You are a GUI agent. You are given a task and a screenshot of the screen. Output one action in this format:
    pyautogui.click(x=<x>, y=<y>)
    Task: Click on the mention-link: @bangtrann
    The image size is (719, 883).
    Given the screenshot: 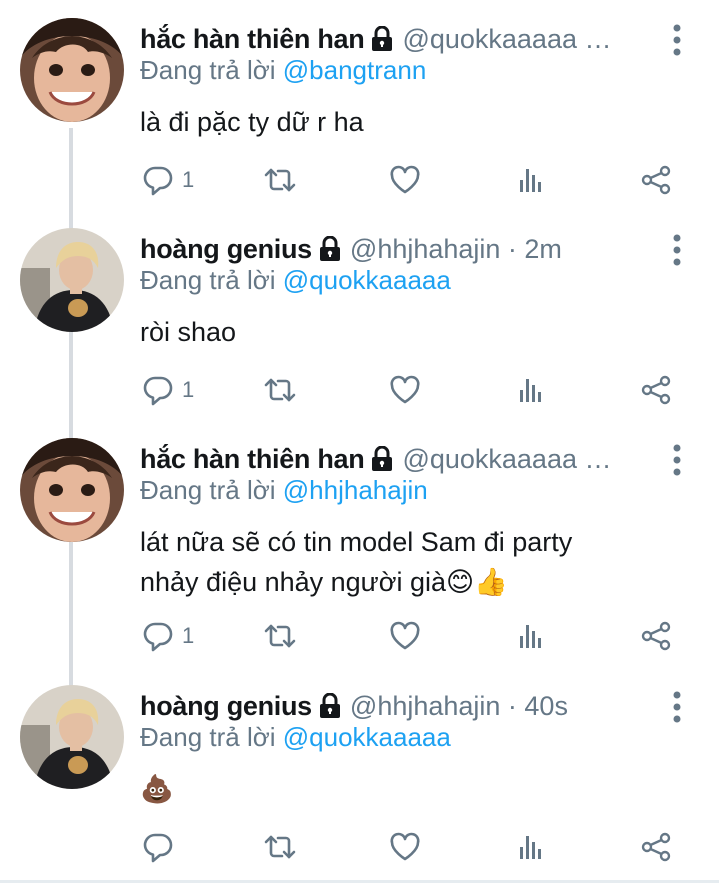 What is the action you would take?
    pyautogui.click(x=355, y=70)
    